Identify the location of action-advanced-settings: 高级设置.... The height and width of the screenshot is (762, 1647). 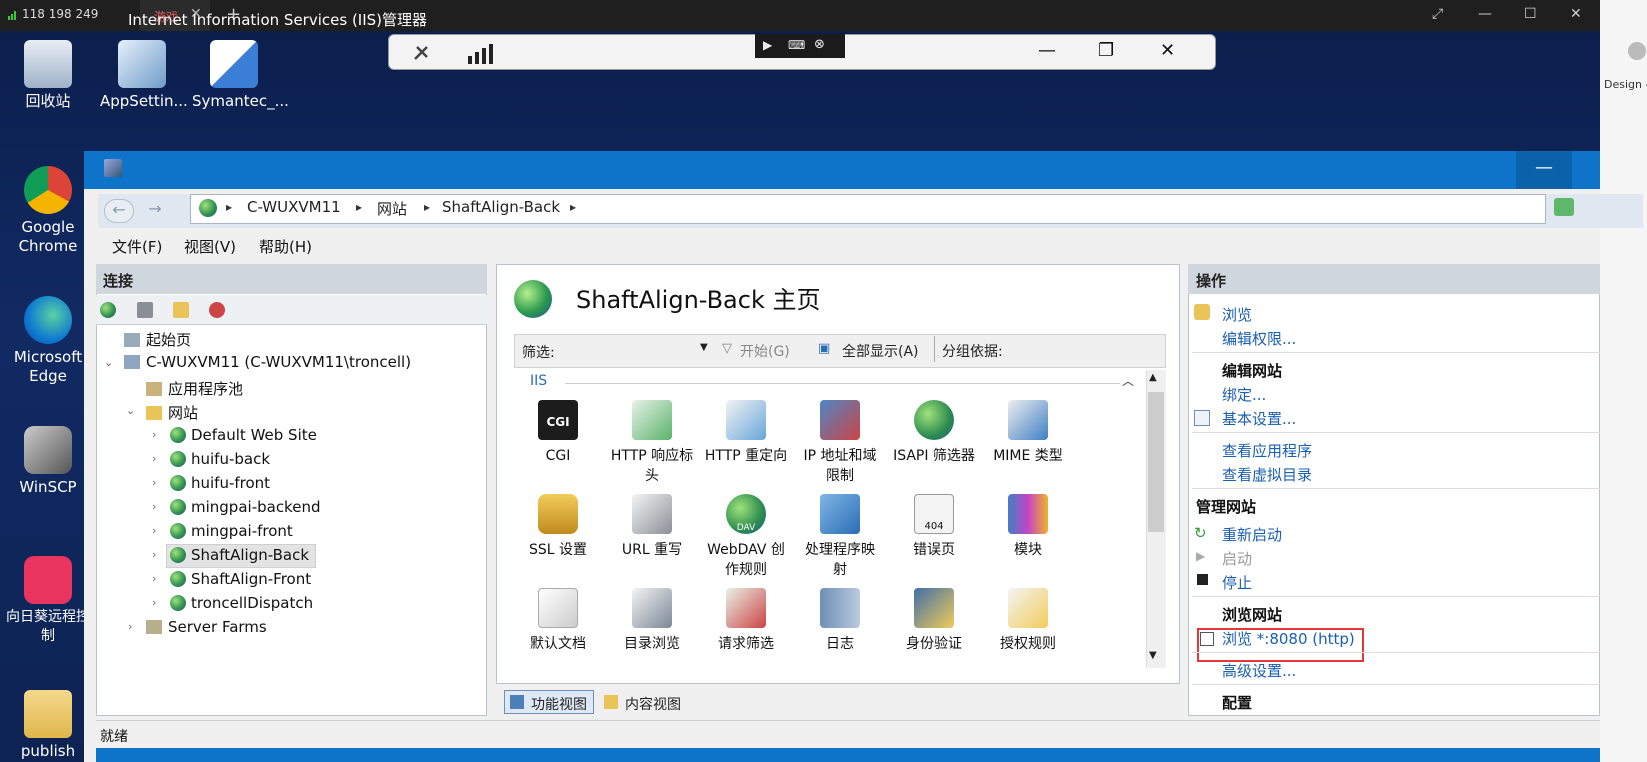
(1259, 670).